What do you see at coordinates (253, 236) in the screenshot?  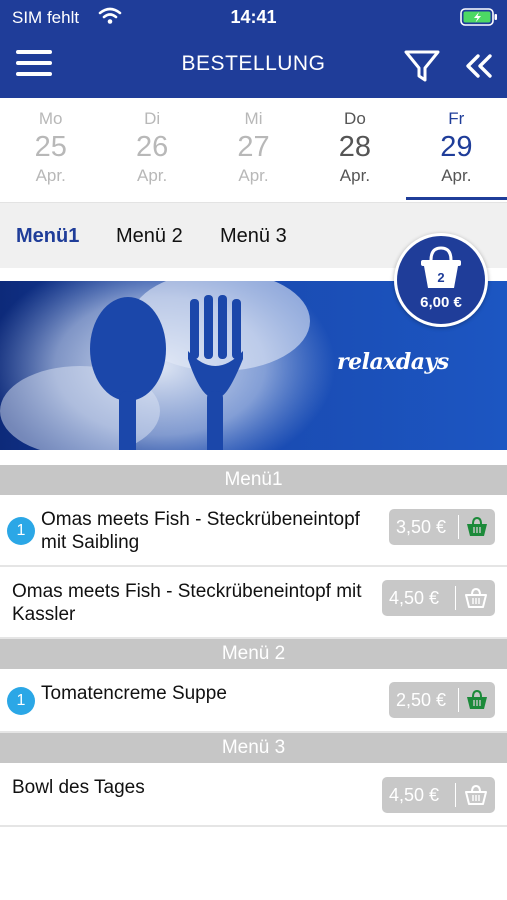 I see `tab-menue3: Menü 3` at bounding box center [253, 236].